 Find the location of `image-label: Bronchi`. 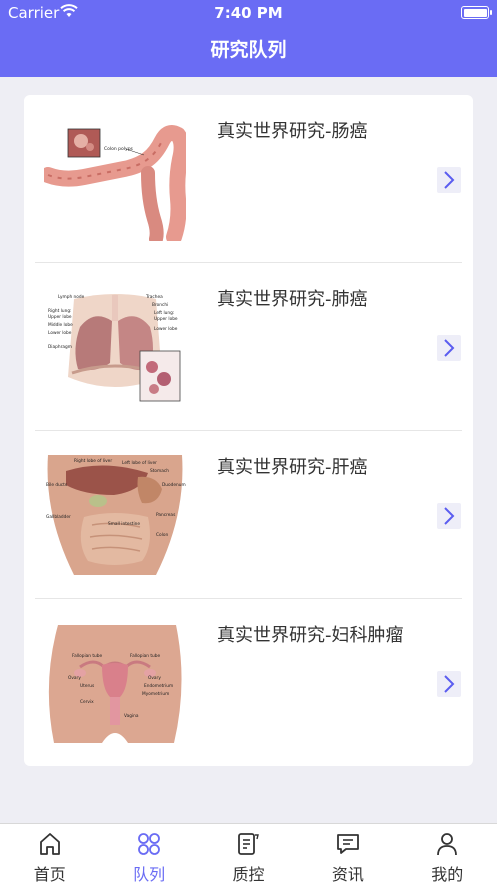

image-label: Bronchi is located at coordinates (160, 305).